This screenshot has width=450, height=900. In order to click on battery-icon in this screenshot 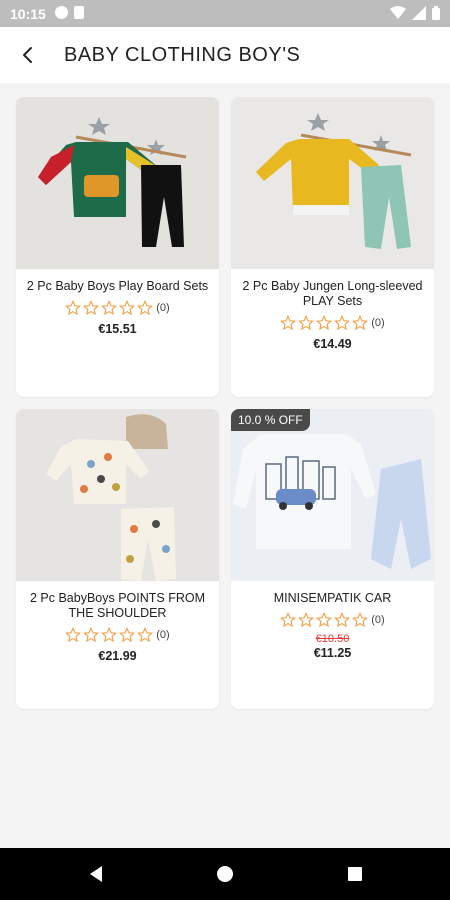, I will do `click(436, 13)`.